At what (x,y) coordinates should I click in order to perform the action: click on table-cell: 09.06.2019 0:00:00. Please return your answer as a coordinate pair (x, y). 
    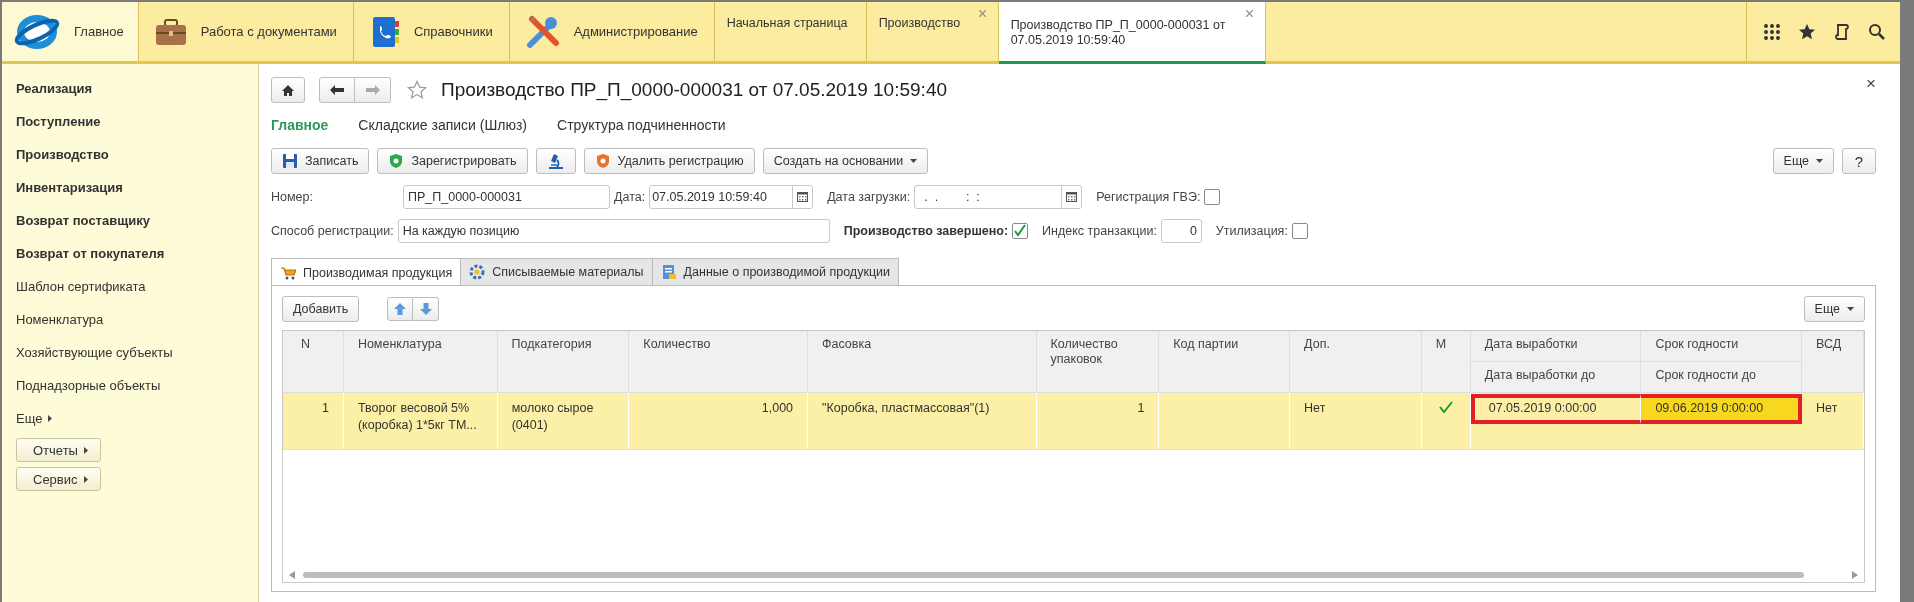
    Looking at the image, I should click on (1722, 409).